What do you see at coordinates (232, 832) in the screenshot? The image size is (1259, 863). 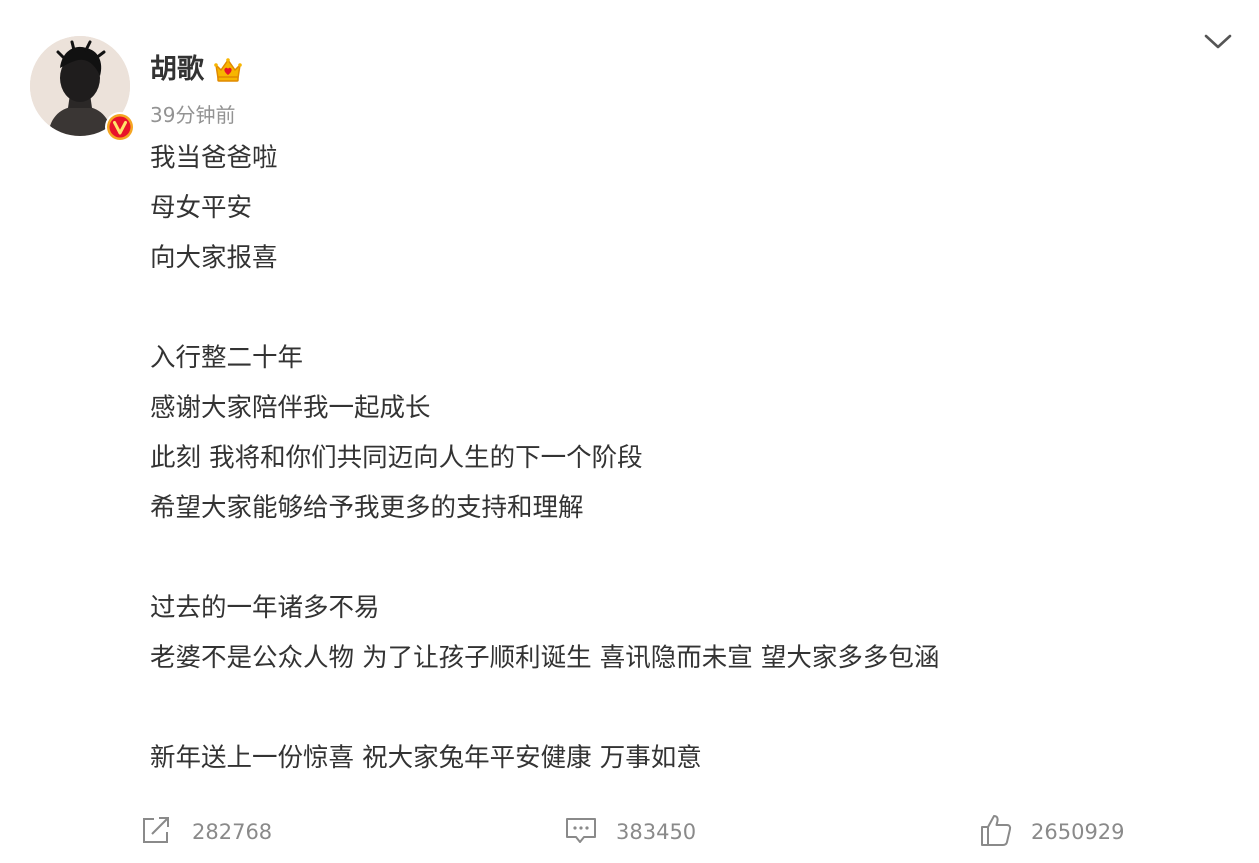 I see `share-count: 282768` at bounding box center [232, 832].